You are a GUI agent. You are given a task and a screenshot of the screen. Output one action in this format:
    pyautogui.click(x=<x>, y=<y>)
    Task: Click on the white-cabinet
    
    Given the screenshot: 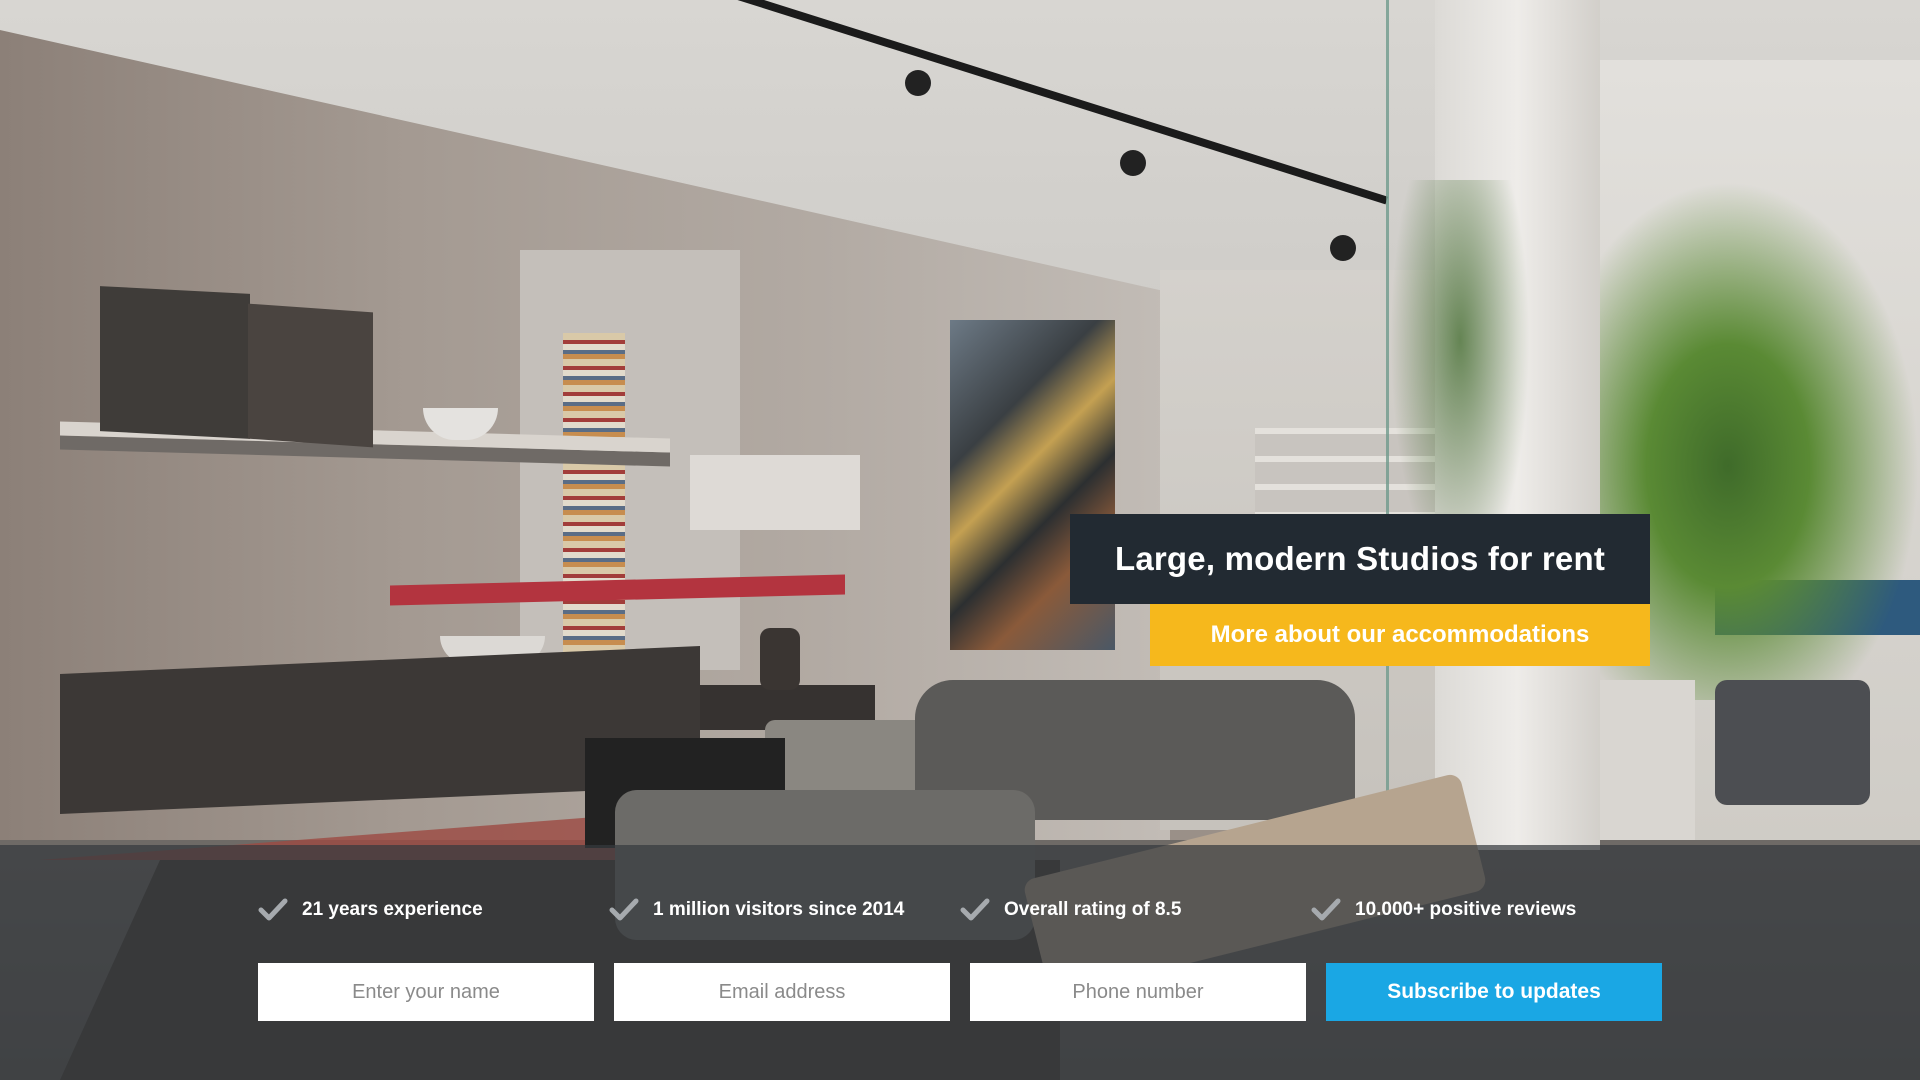 What is the action you would take?
    pyautogui.click(x=775, y=492)
    